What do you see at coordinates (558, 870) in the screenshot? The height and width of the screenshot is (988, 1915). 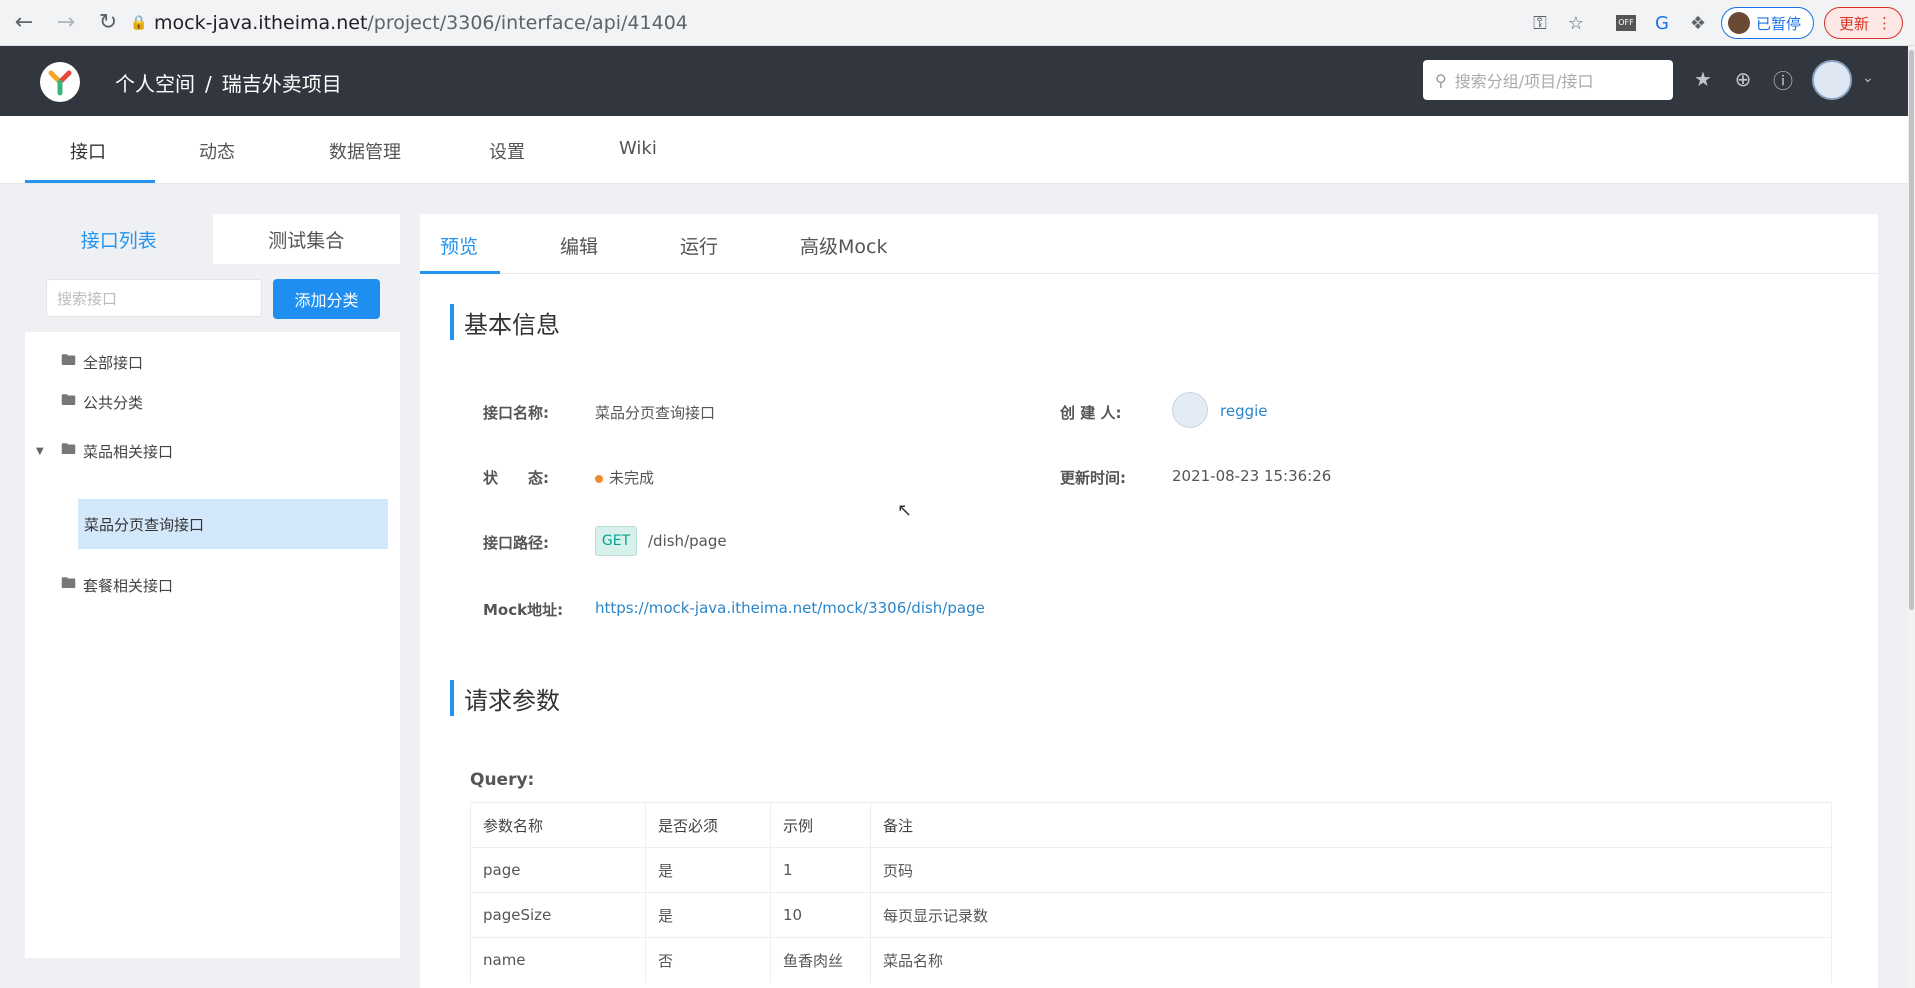 I see `table-cell: page` at bounding box center [558, 870].